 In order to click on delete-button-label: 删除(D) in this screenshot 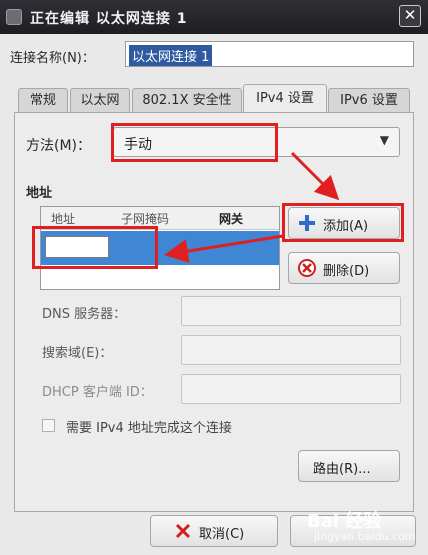, I will do `click(346, 271)`.